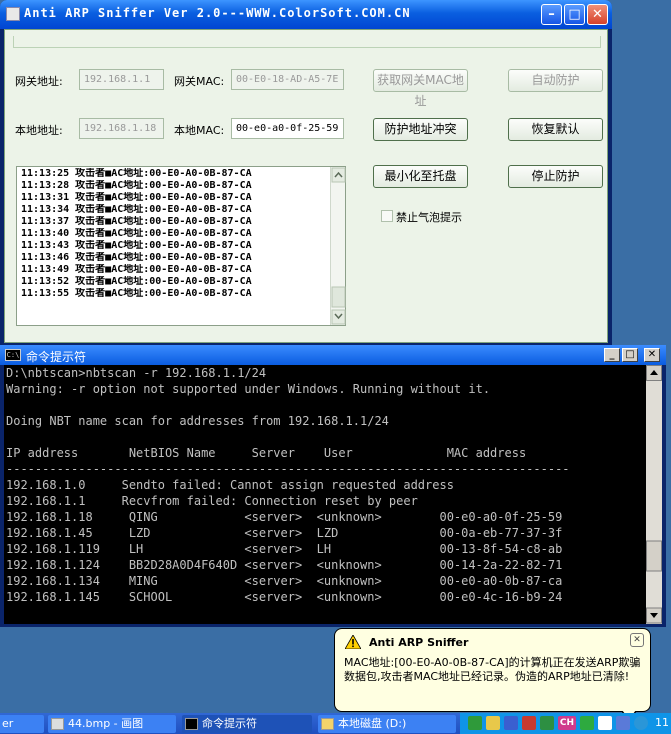 The image size is (671, 734). What do you see at coordinates (623, 723) in the screenshot?
I see `tray-printer-icon` at bounding box center [623, 723].